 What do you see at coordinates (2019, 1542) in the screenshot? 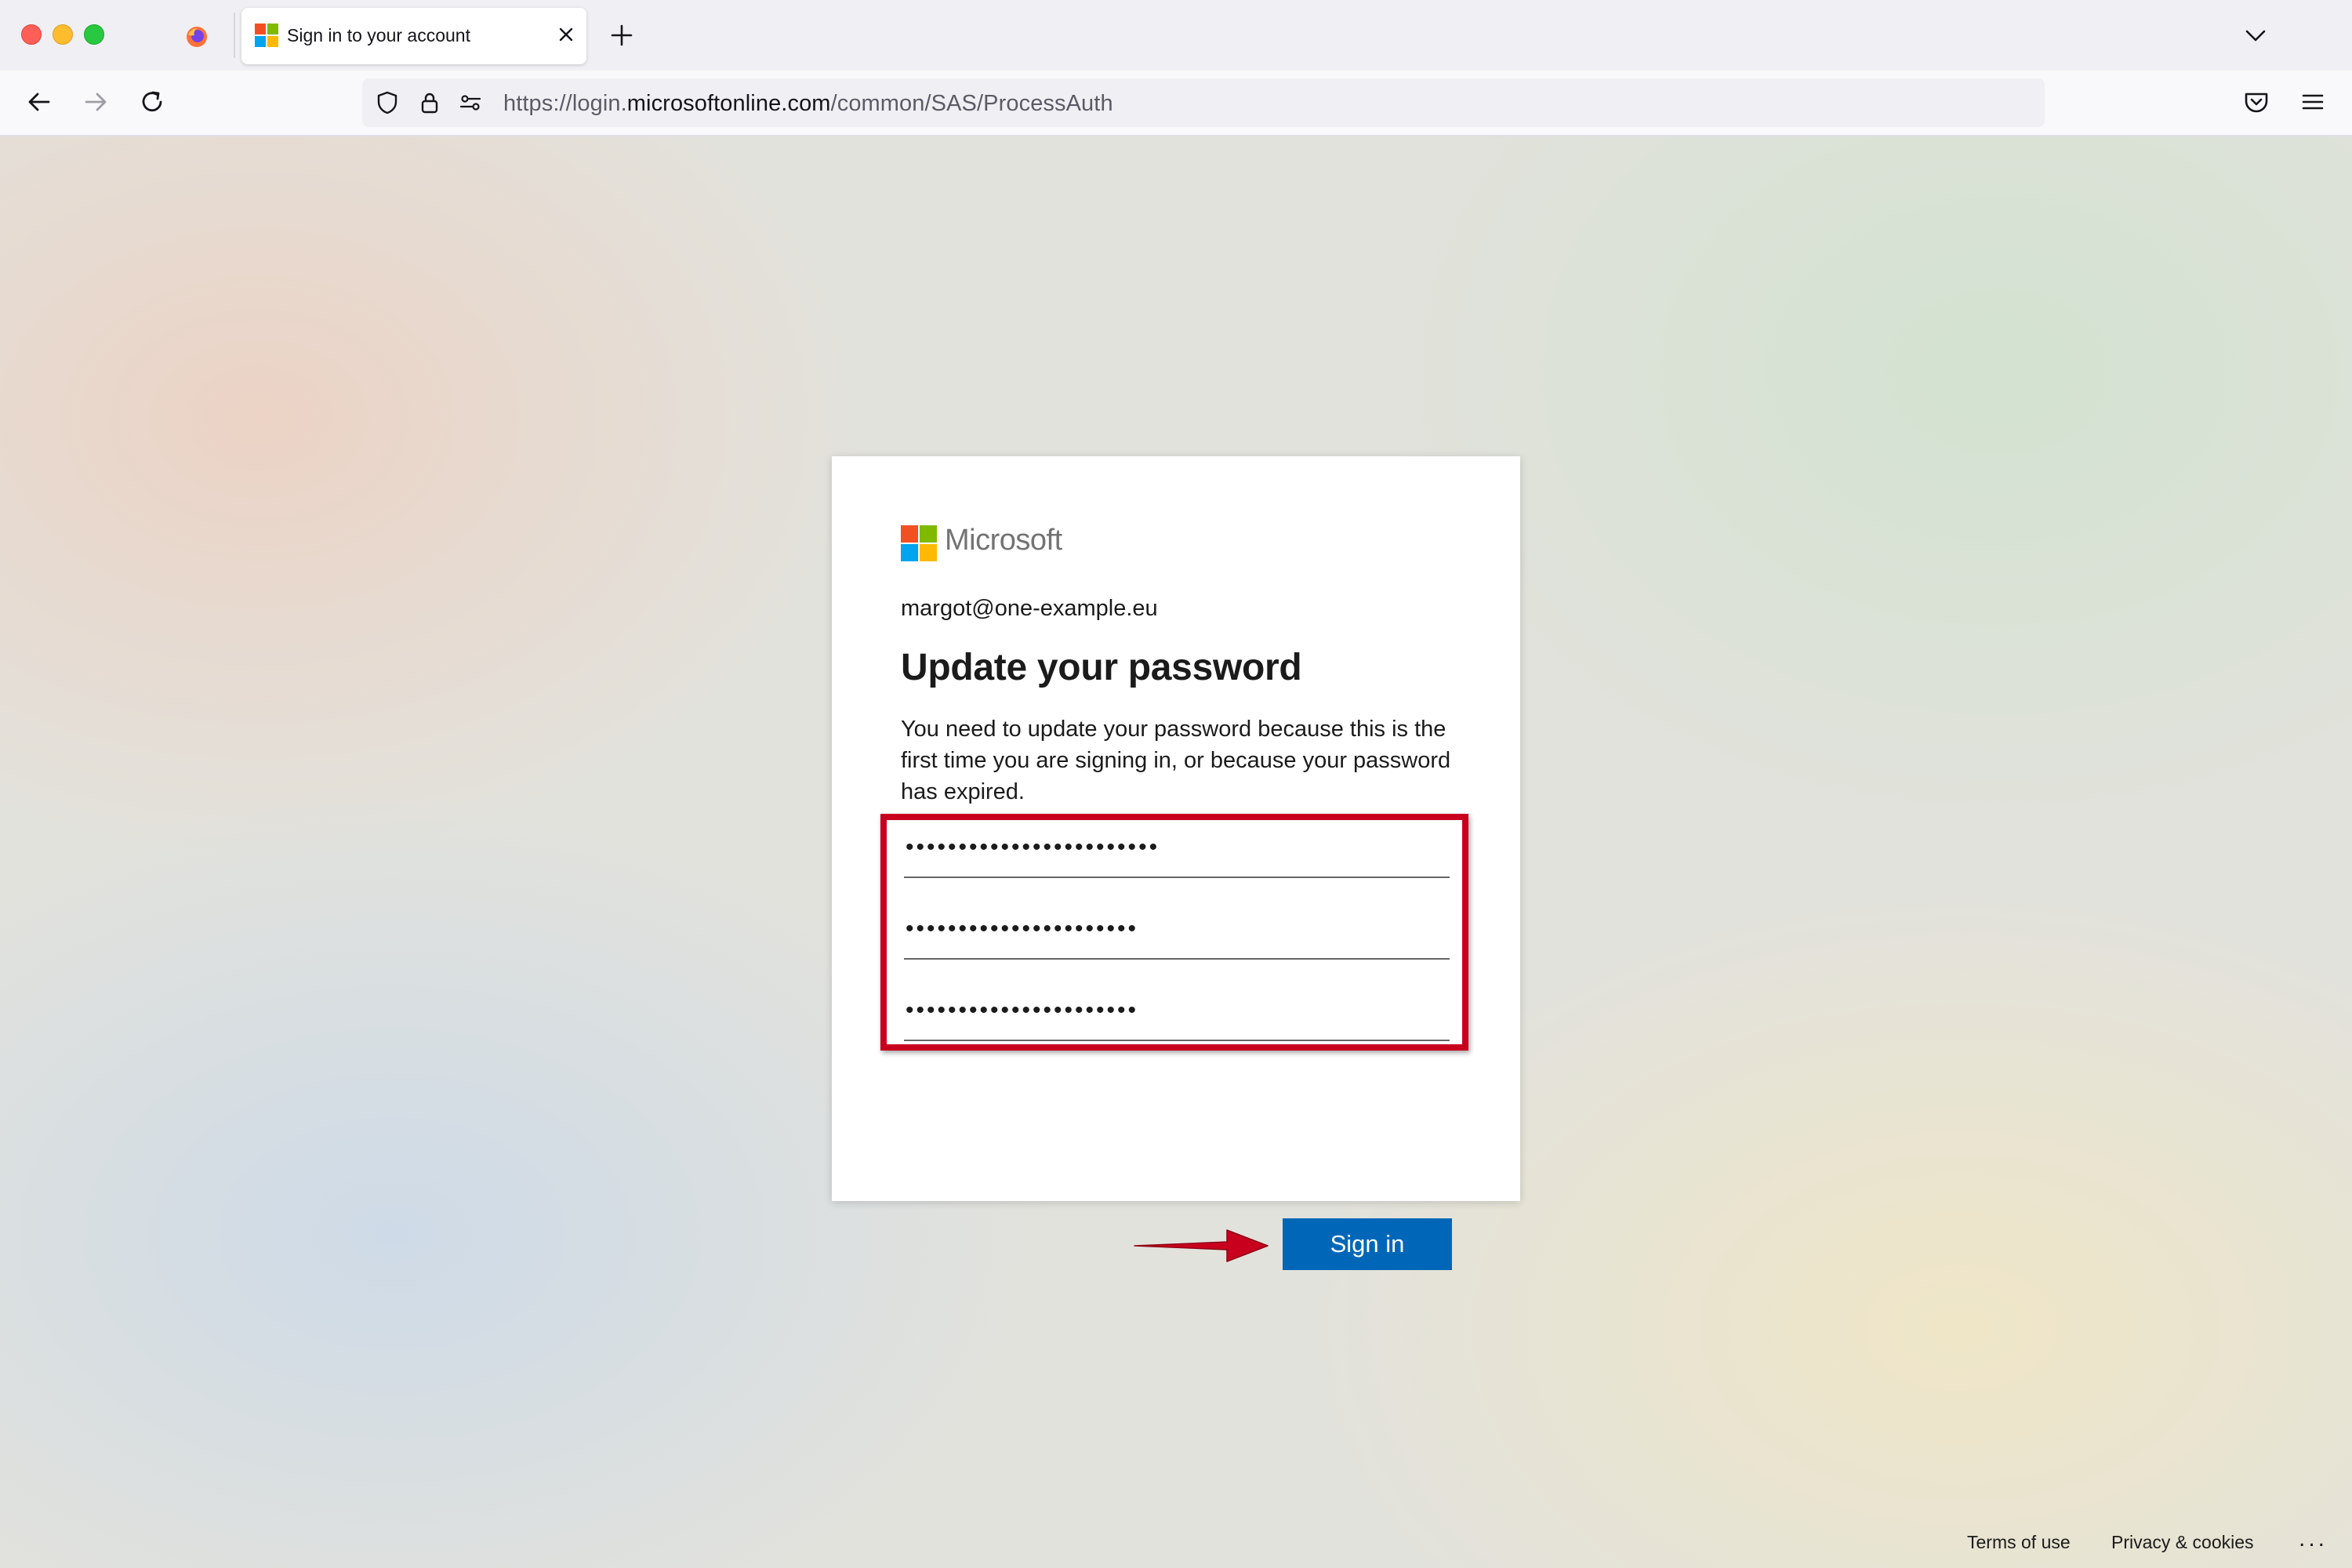
I see `terms-of-use-link: Terms of use` at bounding box center [2019, 1542].